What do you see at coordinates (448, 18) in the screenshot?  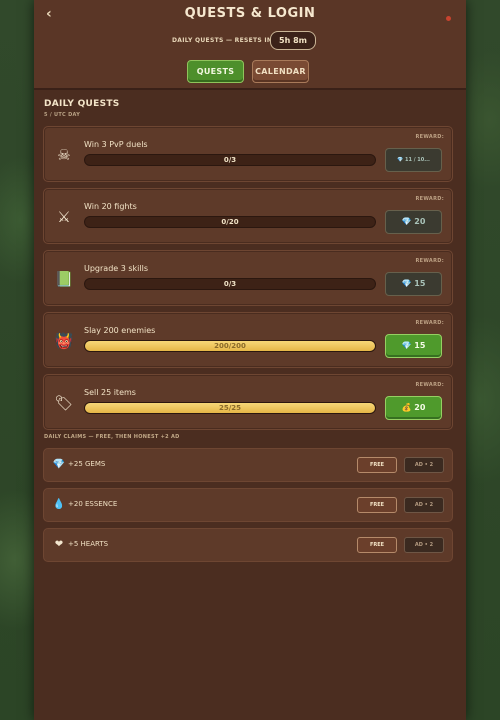 I see `notification-dot` at bounding box center [448, 18].